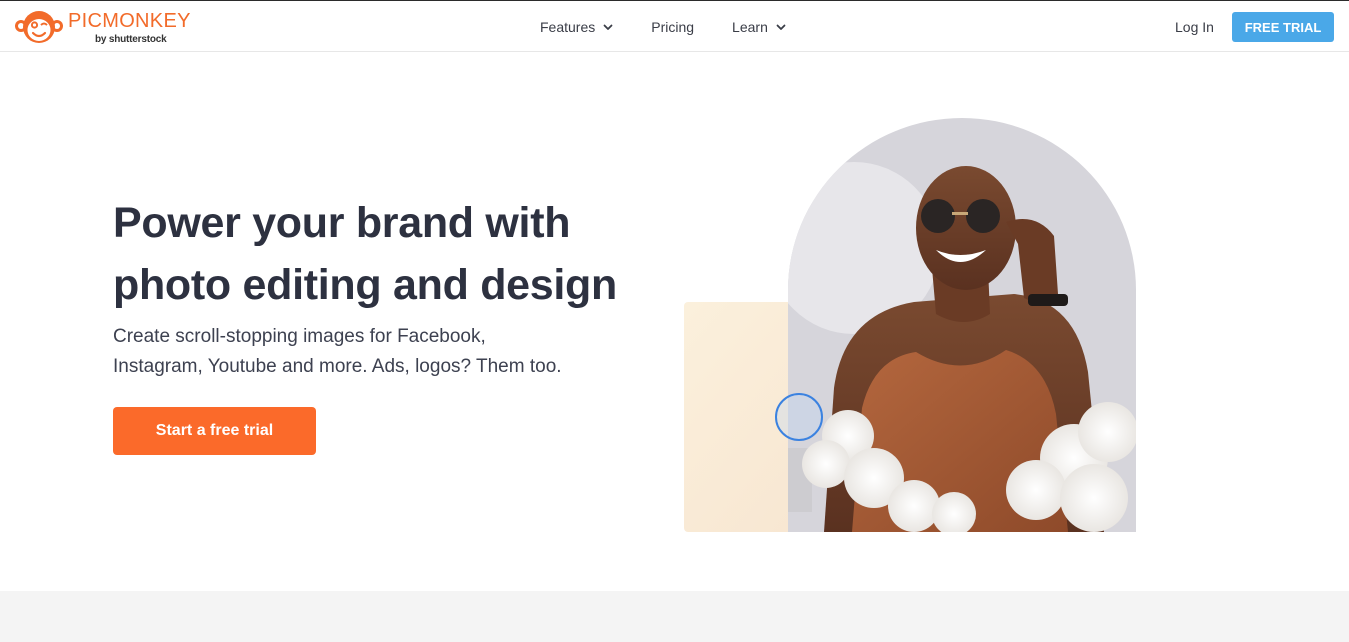 This screenshot has width=1349, height=642. I want to click on nav-item-label: Pricing, so click(673, 27).